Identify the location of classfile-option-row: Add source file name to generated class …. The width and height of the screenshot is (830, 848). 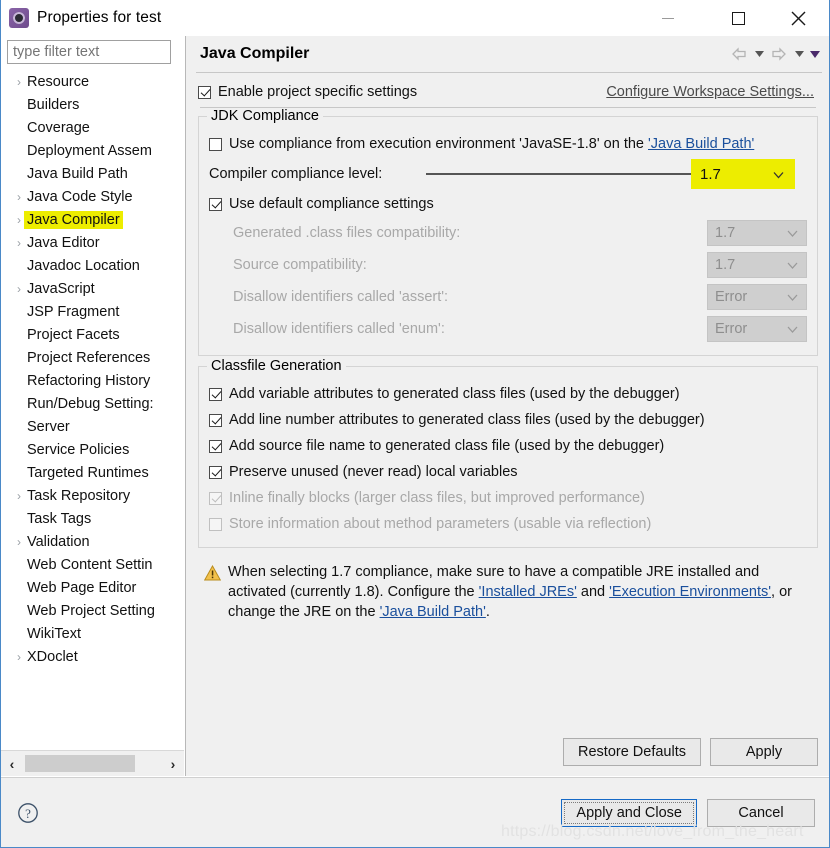
(508, 446).